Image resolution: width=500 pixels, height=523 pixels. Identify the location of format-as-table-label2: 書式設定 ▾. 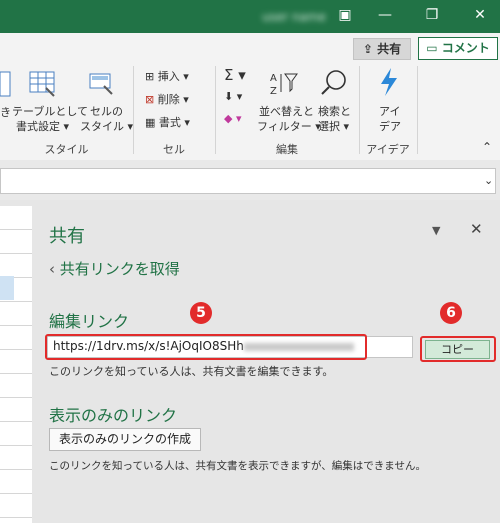
(42, 126).